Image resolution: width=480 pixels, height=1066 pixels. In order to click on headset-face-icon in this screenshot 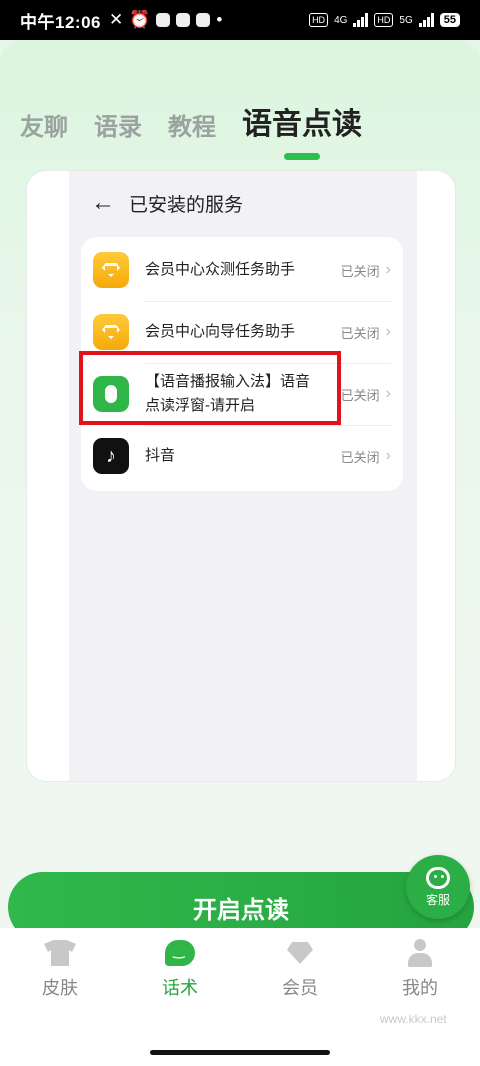, I will do `click(438, 877)`.